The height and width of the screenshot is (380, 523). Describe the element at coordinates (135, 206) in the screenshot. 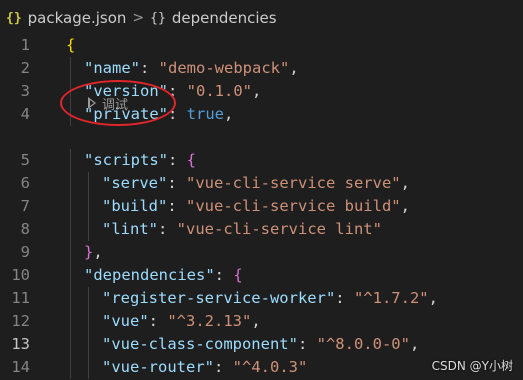

I see `code-token: "build"` at that location.